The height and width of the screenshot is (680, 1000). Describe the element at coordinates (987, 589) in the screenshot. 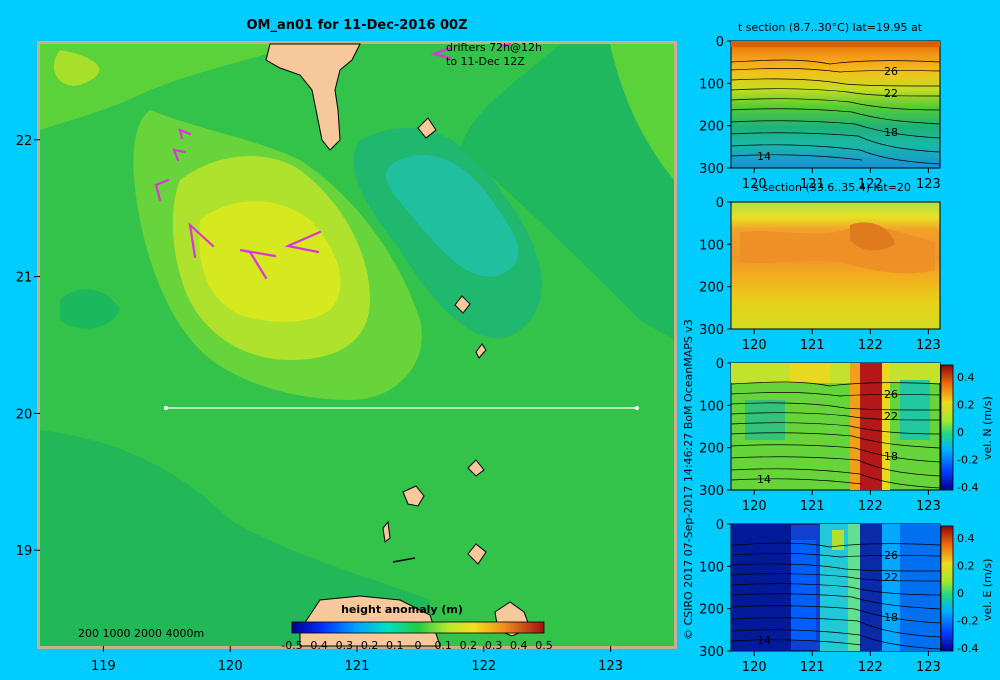

I see `colorbar-label: vel. E (m/s)` at that location.